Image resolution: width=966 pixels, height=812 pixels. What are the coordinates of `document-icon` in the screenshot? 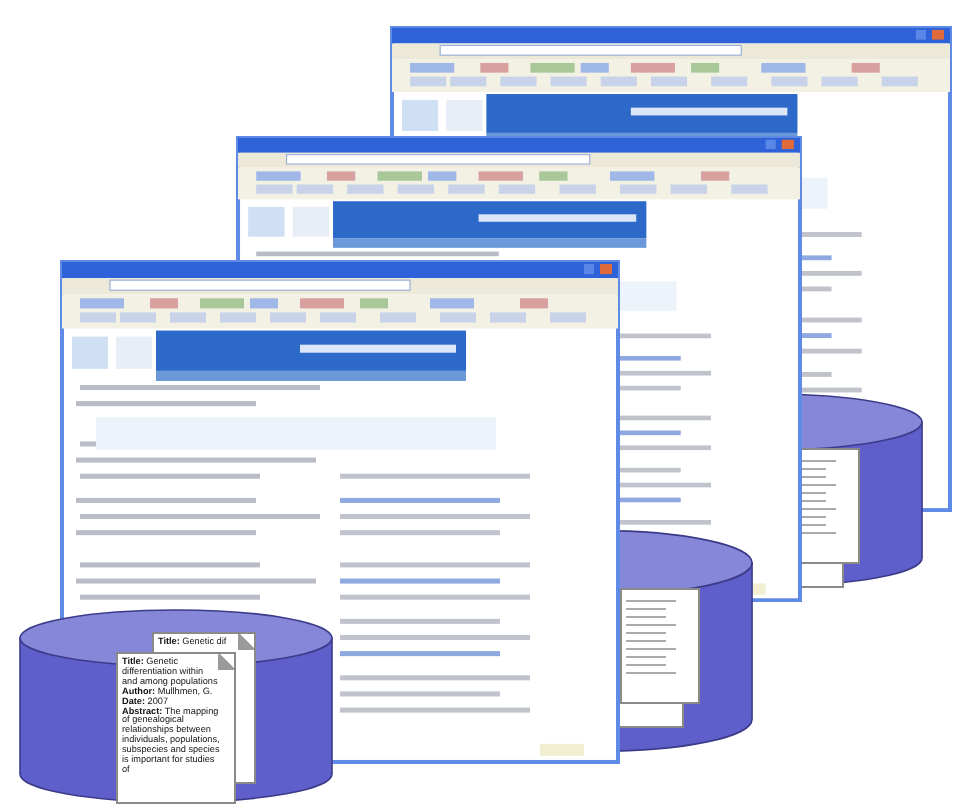 It's located at (660, 646).